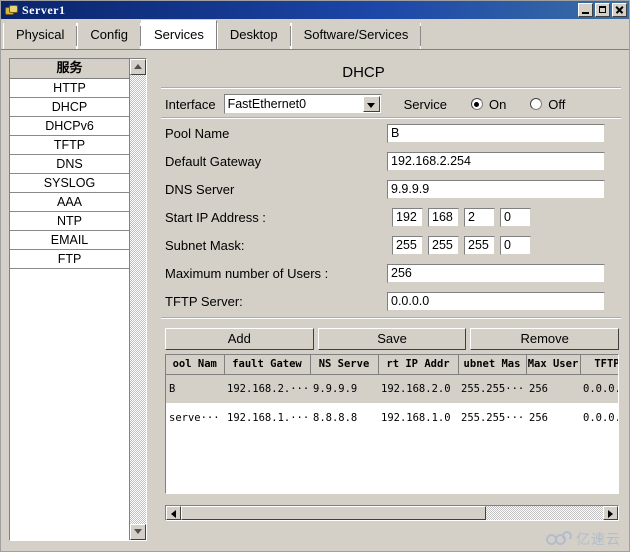 The height and width of the screenshot is (552, 630). What do you see at coordinates (138, 67) in the screenshot?
I see `scroll-up-icon` at bounding box center [138, 67].